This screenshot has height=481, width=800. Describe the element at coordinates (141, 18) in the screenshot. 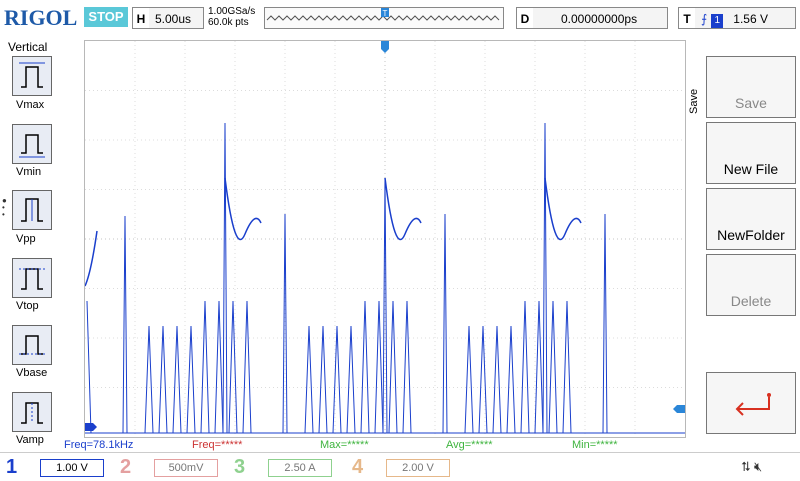

I see `horizontal-tag: H` at that location.